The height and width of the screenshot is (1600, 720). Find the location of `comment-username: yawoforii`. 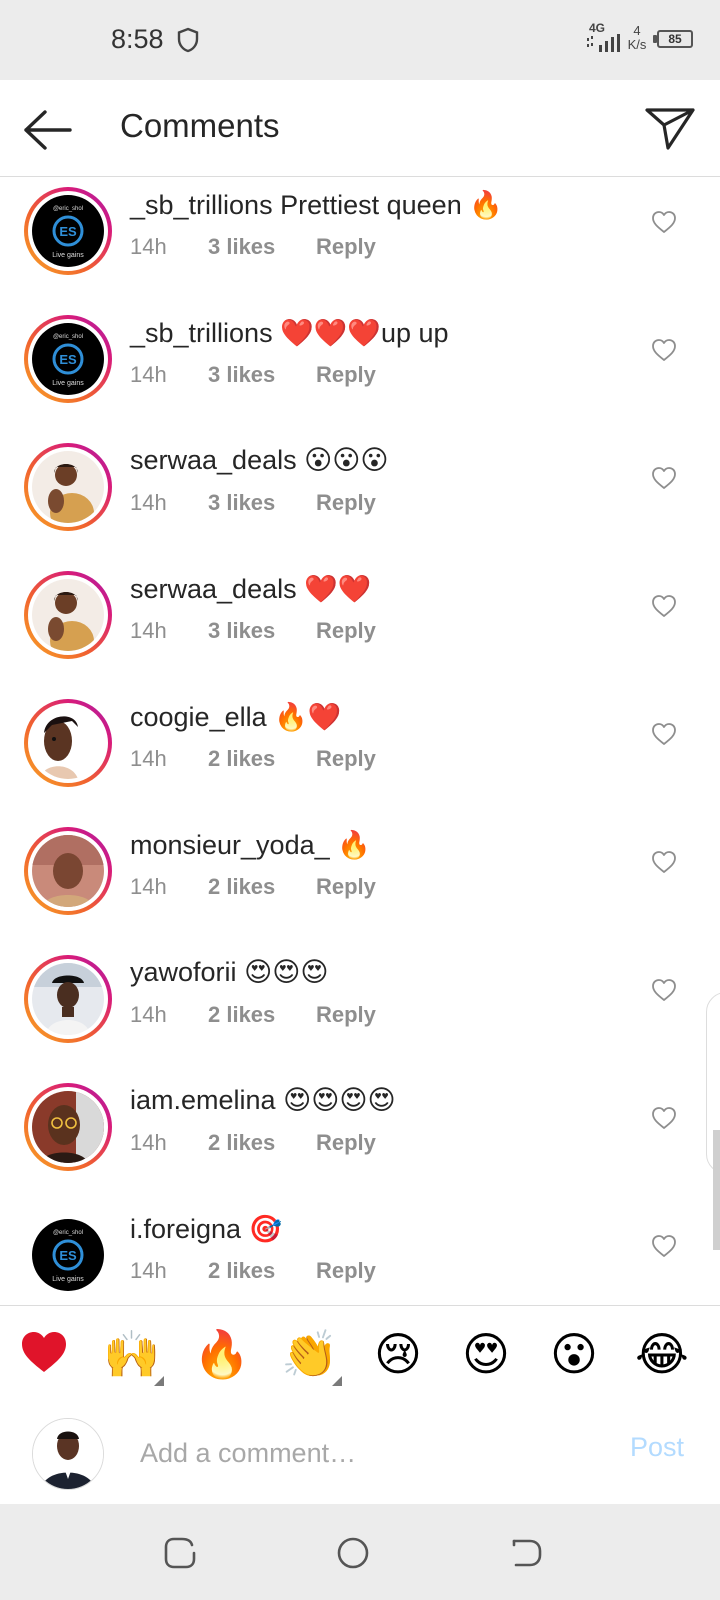

comment-username: yawoforii is located at coordinates (183, 972).